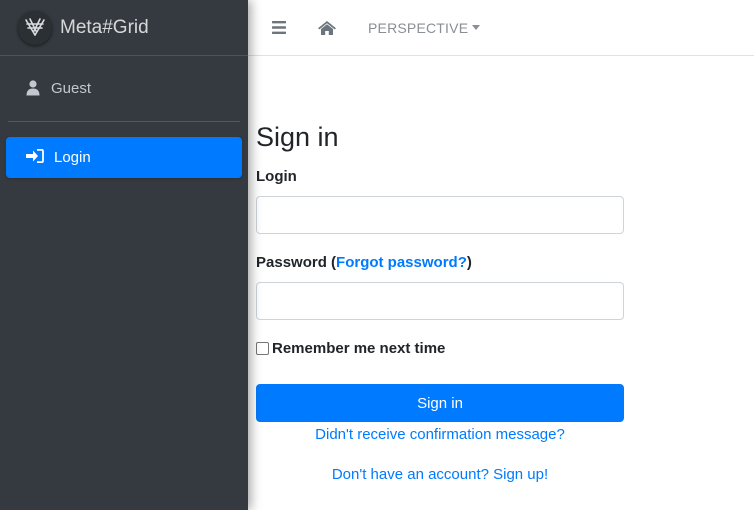  Describe the element at coordinates (34, 88) in the screenshot. I see `user-icon` at that location.